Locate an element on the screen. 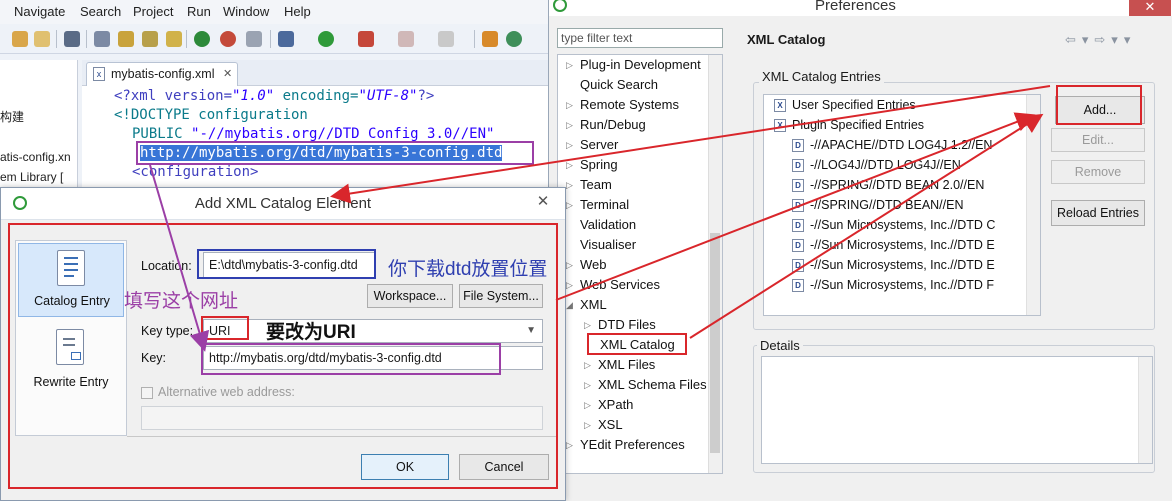  reload-entries-button: Reload Entries is located at coordinates (1098, 213).